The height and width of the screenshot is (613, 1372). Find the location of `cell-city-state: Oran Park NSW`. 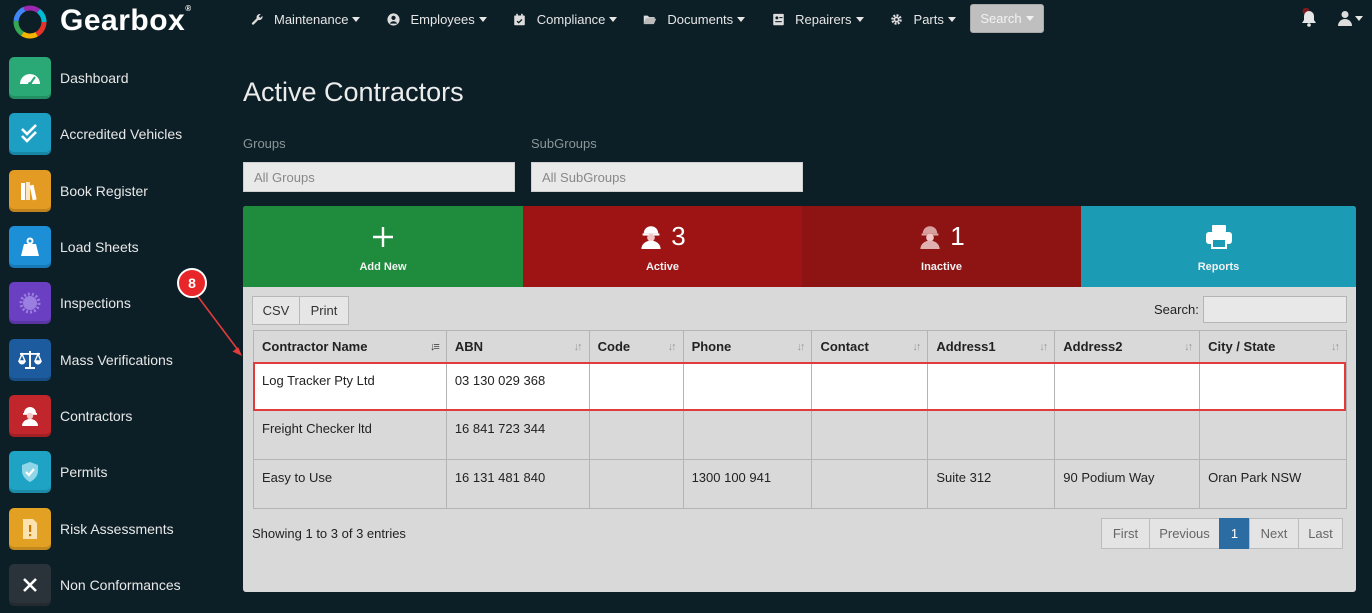

cell-city-state: Oran Park NSW is located at coordinates (1273, 484).